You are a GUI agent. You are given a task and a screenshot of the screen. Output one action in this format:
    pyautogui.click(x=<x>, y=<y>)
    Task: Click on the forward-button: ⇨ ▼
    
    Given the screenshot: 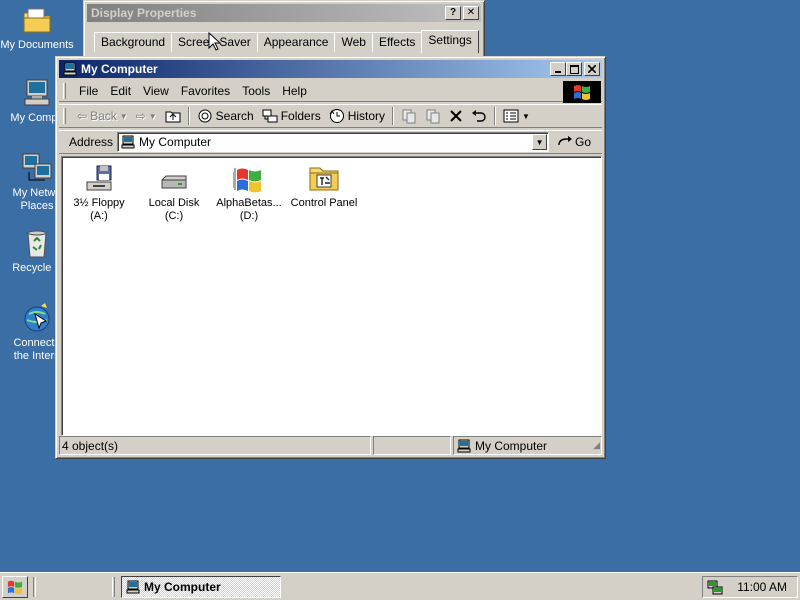 What is the action you would take?
    pyautogui.click(x=146, y=116)
    